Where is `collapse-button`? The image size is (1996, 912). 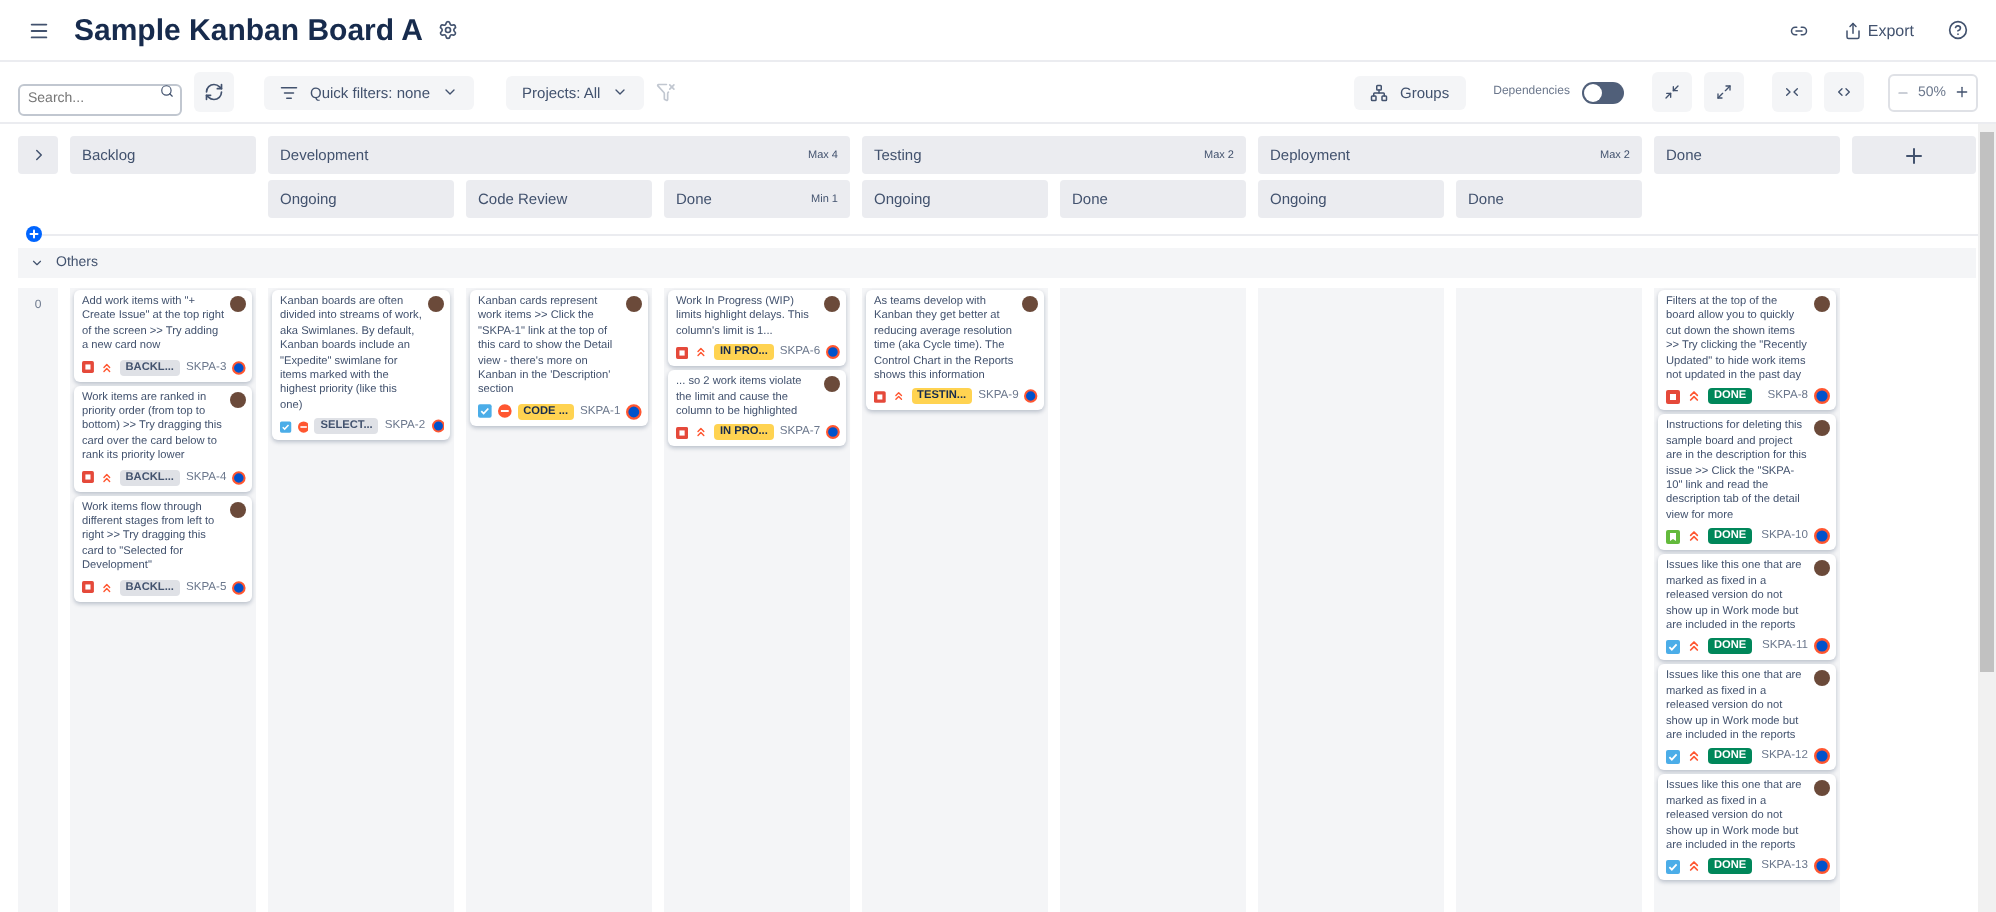 collapse-button is located at coordinates (1671, 92).